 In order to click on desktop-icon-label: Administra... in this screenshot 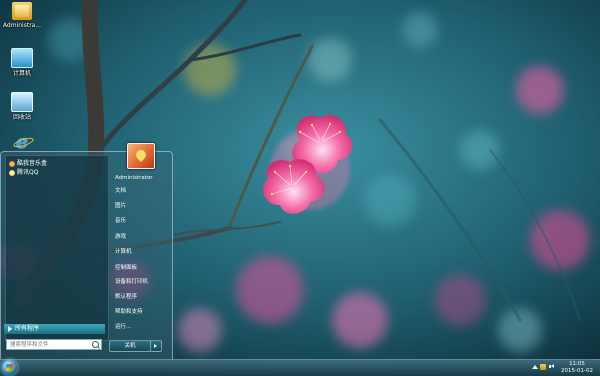, I will do `click(22, 25)`.